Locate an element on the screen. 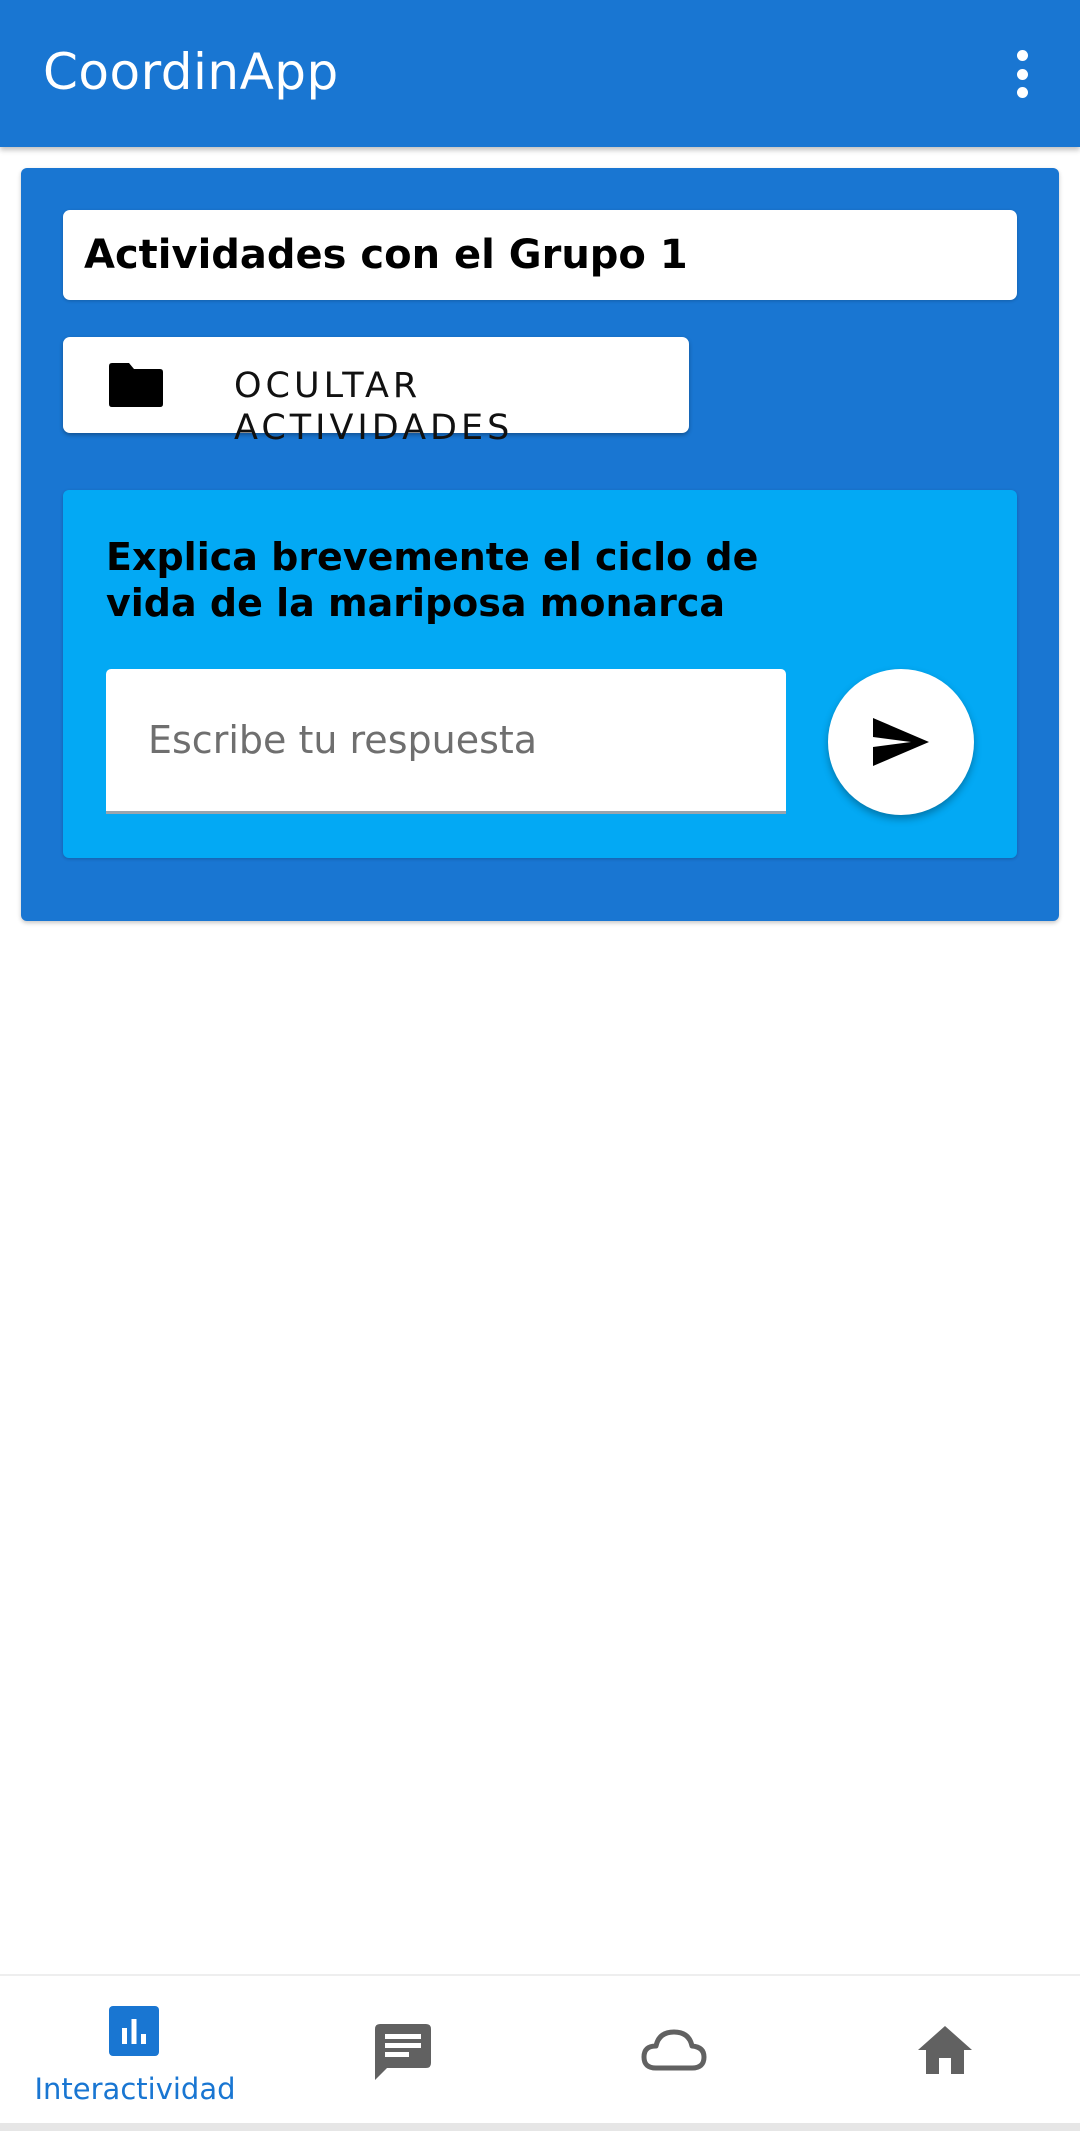 The width and height of the screenshot is (1080, 2131). overflow-menu-button is located at coordinates (1022, 74).